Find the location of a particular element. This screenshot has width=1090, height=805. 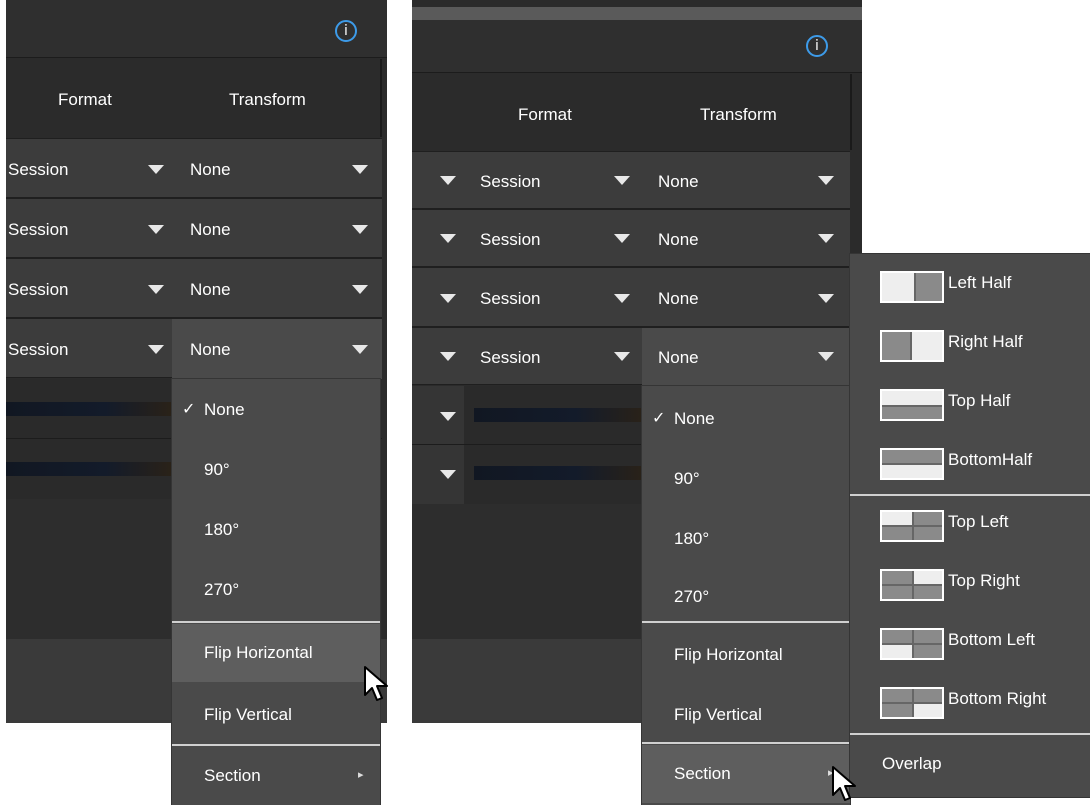

submenu-item-top-left: Top Left is located at coordinates (970, 526).